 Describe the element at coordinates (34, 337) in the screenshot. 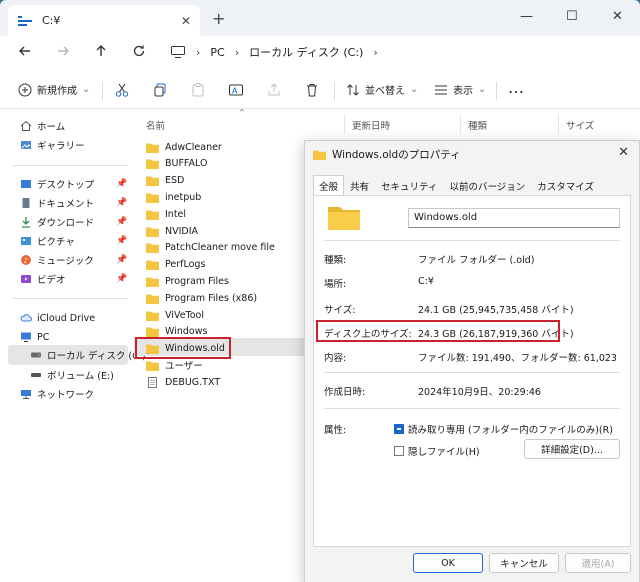

I see `sidebar-item-pc: PC` at that location.